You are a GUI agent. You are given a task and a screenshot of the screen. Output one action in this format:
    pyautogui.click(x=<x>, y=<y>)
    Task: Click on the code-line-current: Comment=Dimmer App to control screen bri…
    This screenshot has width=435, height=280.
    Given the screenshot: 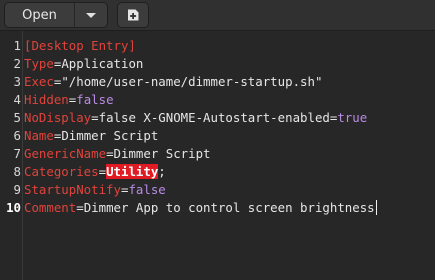 What is the action you would take?
    pyautogui.click(x=200, y=208)
    